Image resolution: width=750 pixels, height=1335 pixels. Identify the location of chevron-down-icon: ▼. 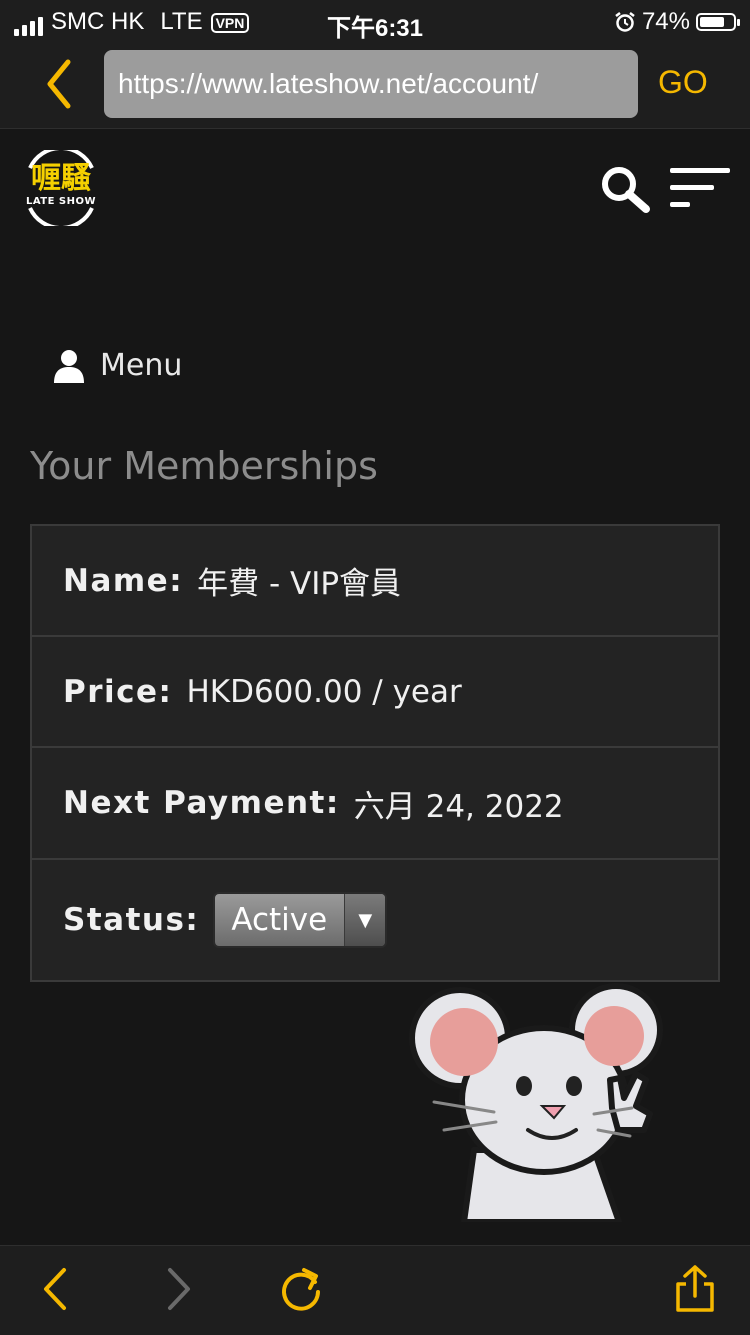
(365, 920).